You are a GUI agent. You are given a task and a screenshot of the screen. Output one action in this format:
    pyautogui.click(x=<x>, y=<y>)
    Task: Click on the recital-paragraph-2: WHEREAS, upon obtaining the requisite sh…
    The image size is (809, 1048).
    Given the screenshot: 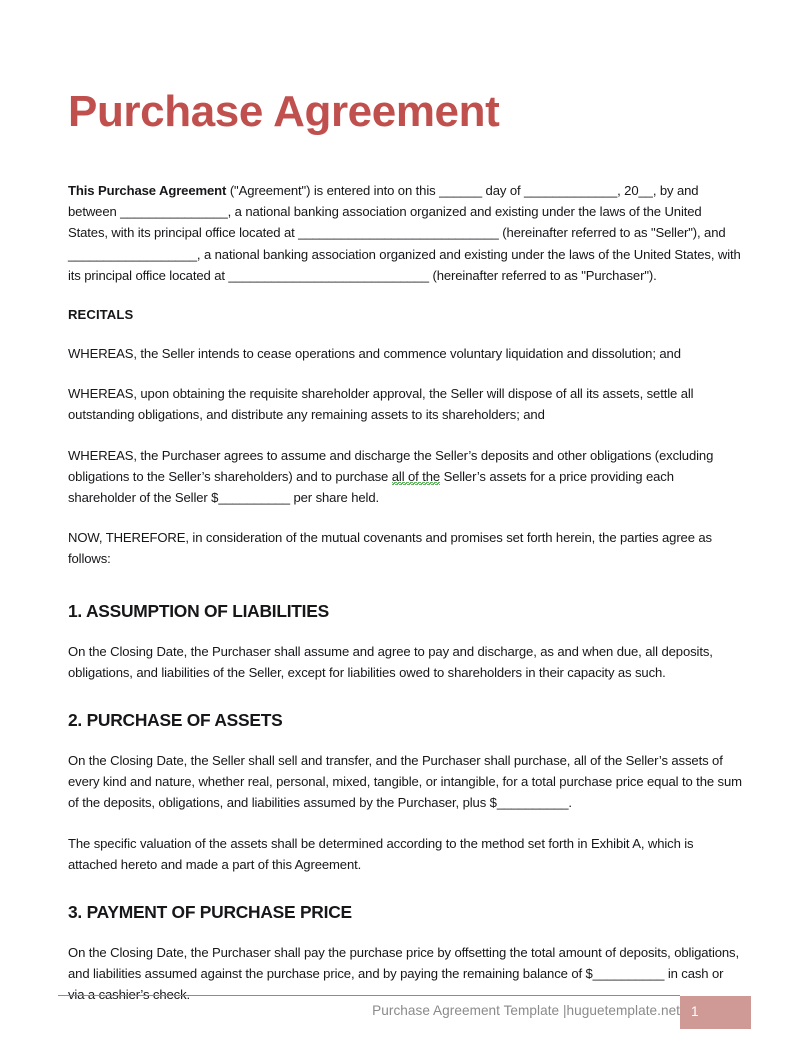 What is the action you would take?
    pyautogui.click(x=381, y=404)
    